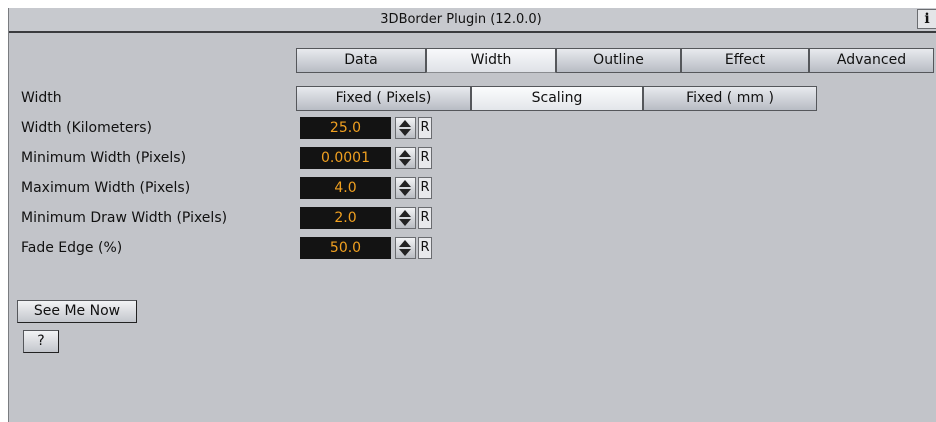  I want to click on max-width-label: Maximum Width (Pixels), so click(106, 188).